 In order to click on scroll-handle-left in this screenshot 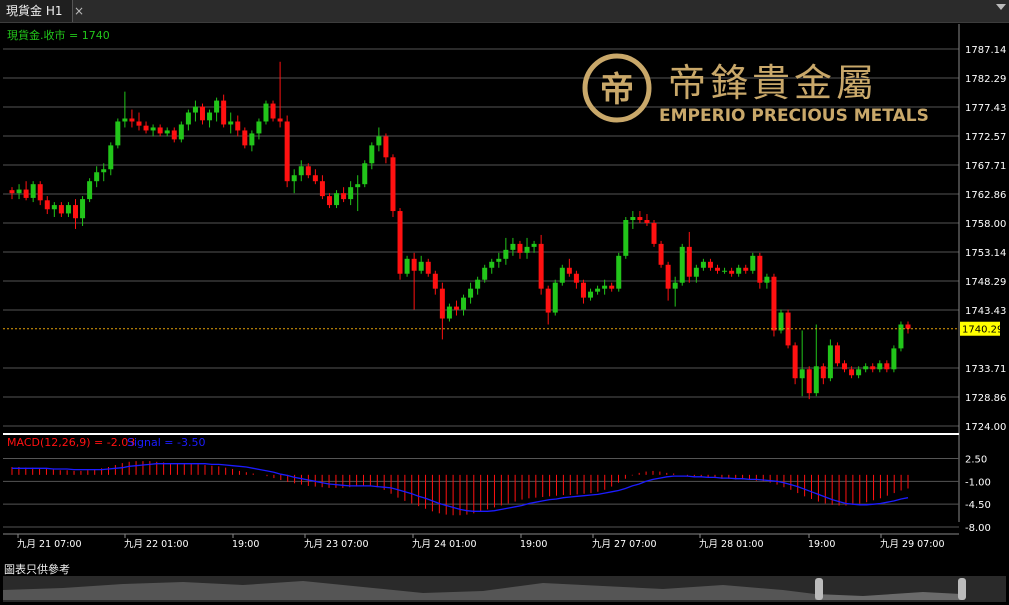, I will do `click(819, 589)`.